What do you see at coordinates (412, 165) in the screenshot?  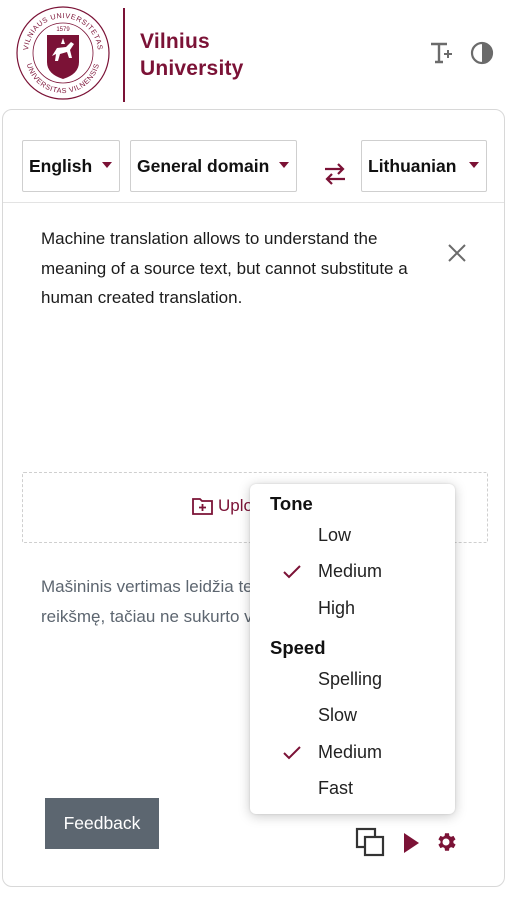 I see `target-language-label: Lithuanian` at bounding box center [412, 165].